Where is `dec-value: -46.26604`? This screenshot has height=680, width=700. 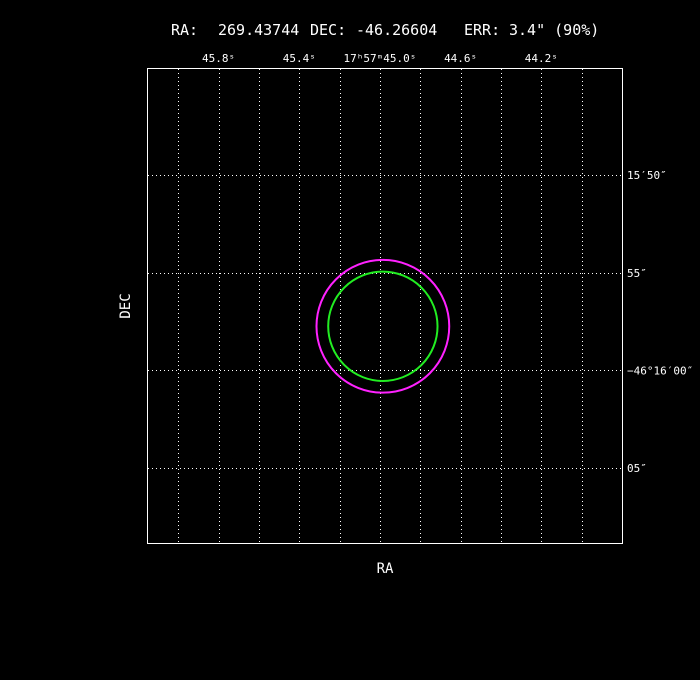 dec-value: -46.26604 is located at coordinates (396, 30).